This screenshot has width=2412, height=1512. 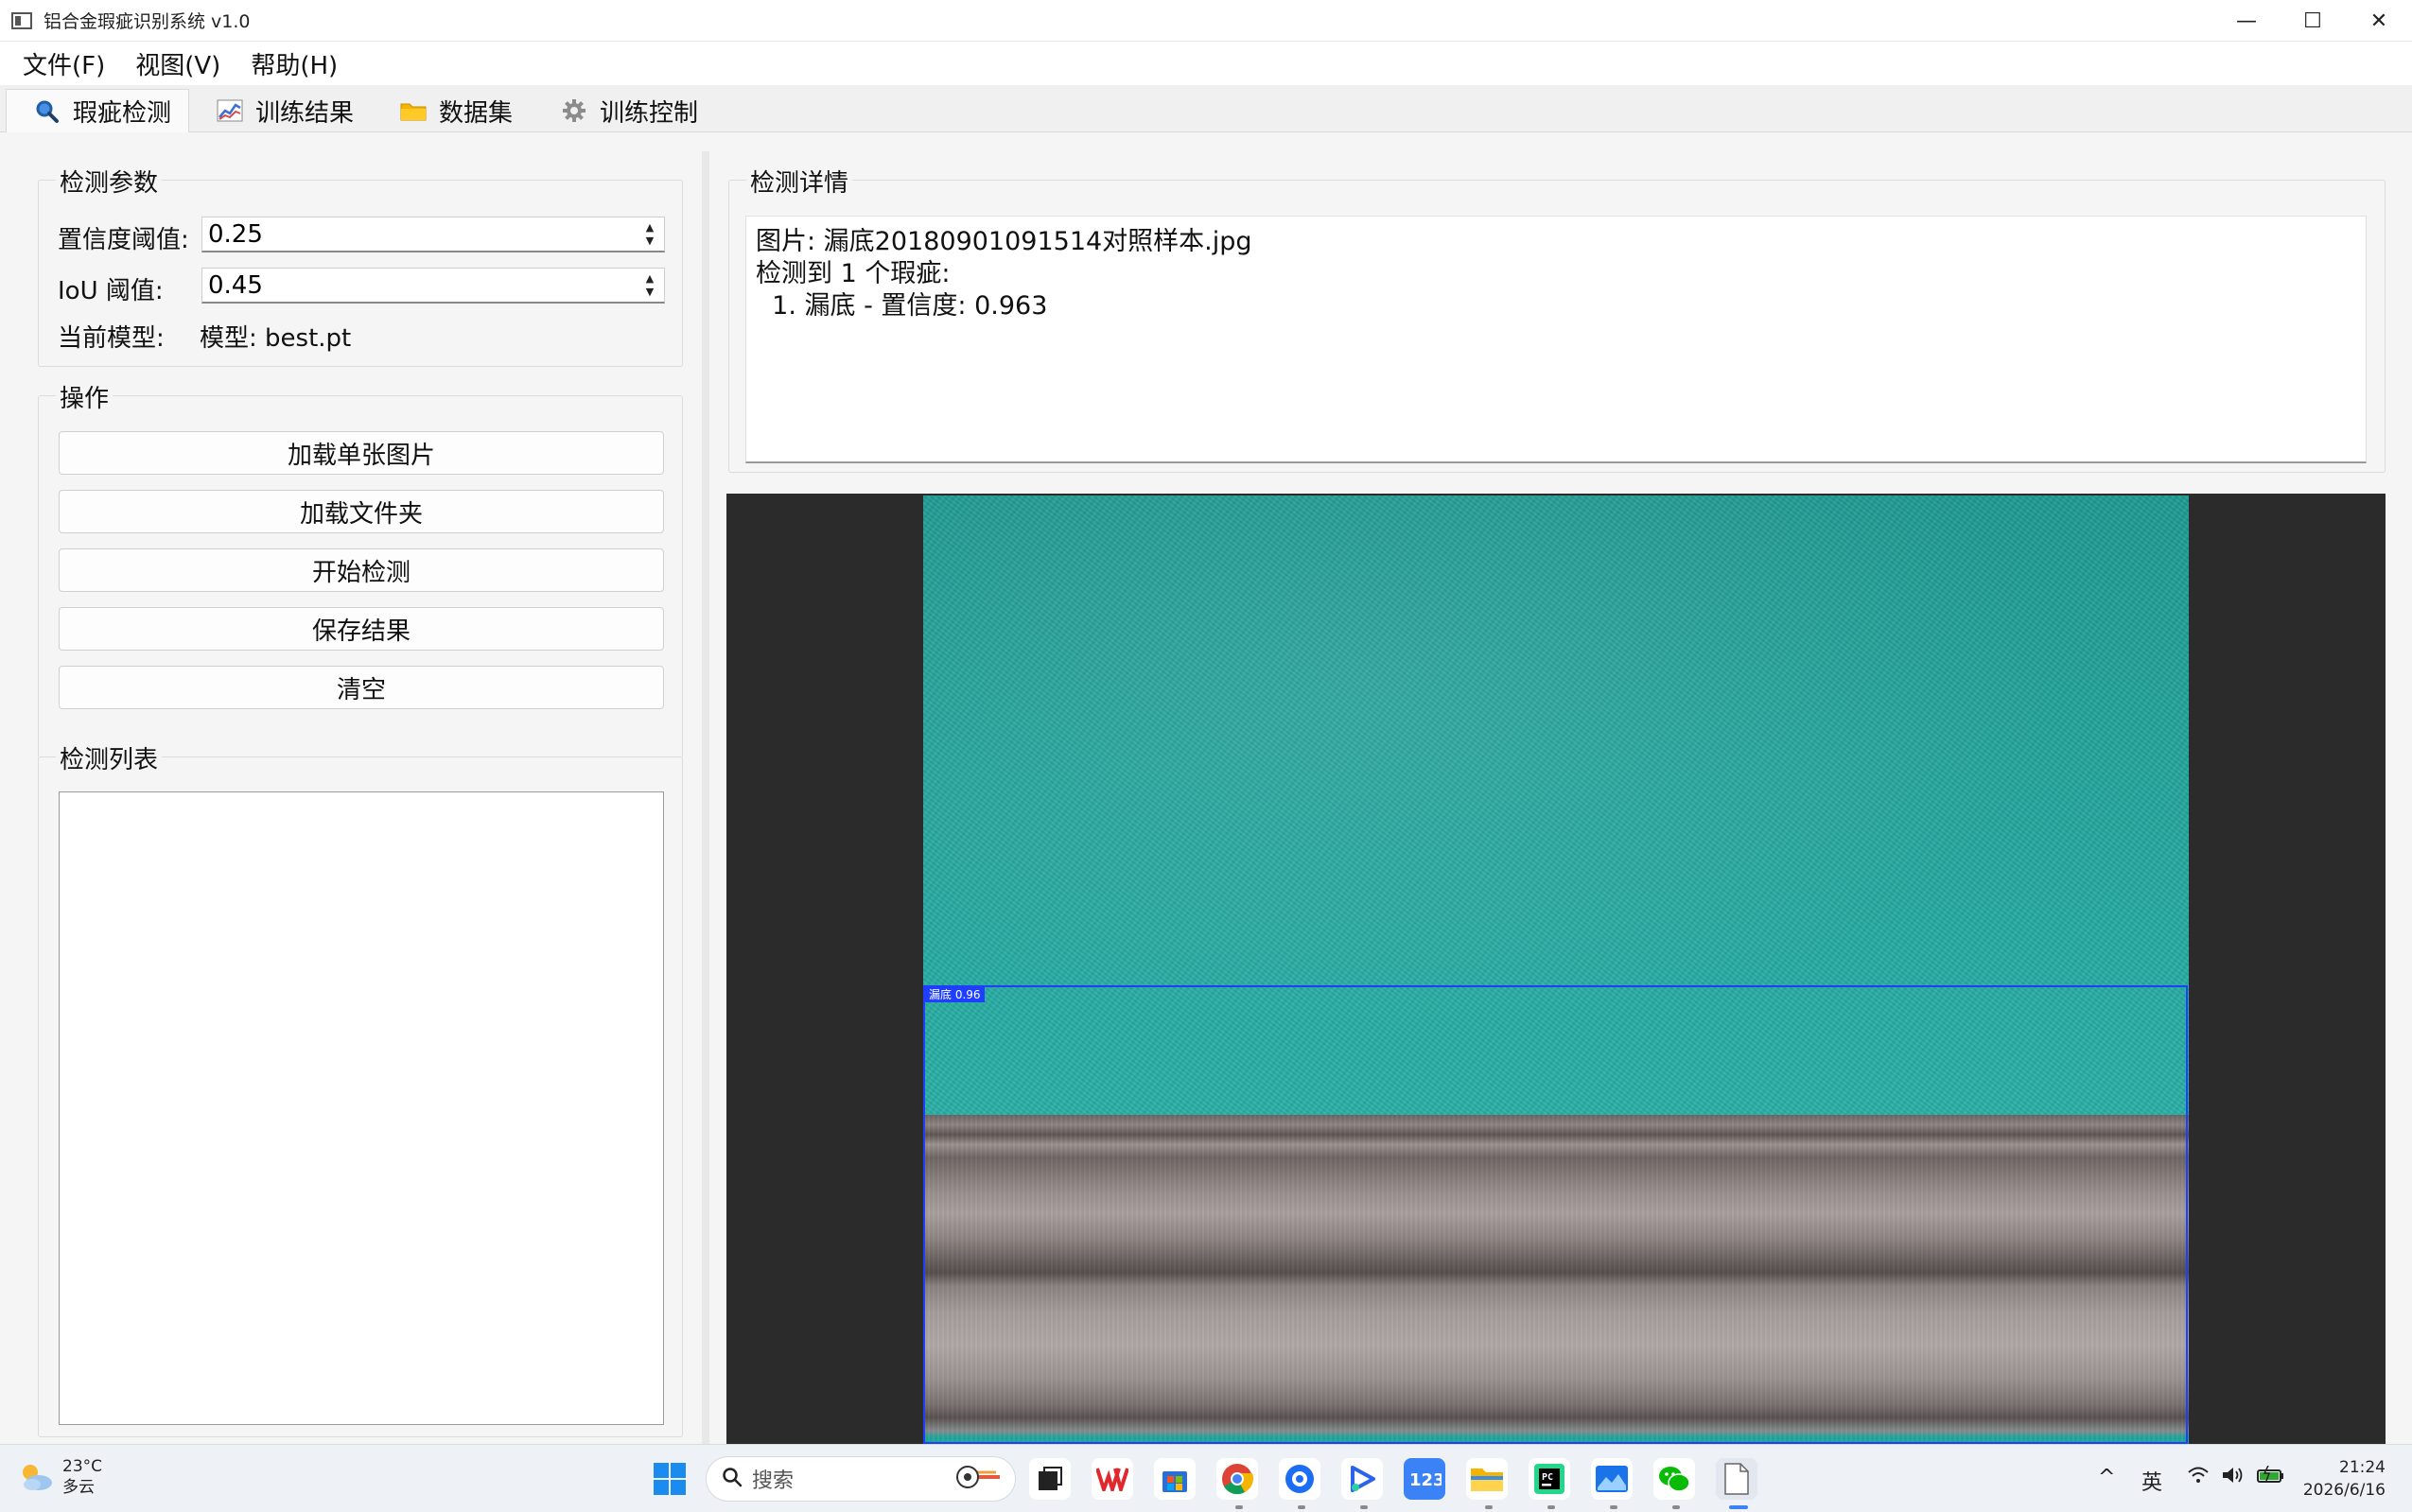 What do you see at coordinates (2151, 1481) in the screenshot?
I see `input-method-indicator: 英` at bounding box center [2151, 1481].